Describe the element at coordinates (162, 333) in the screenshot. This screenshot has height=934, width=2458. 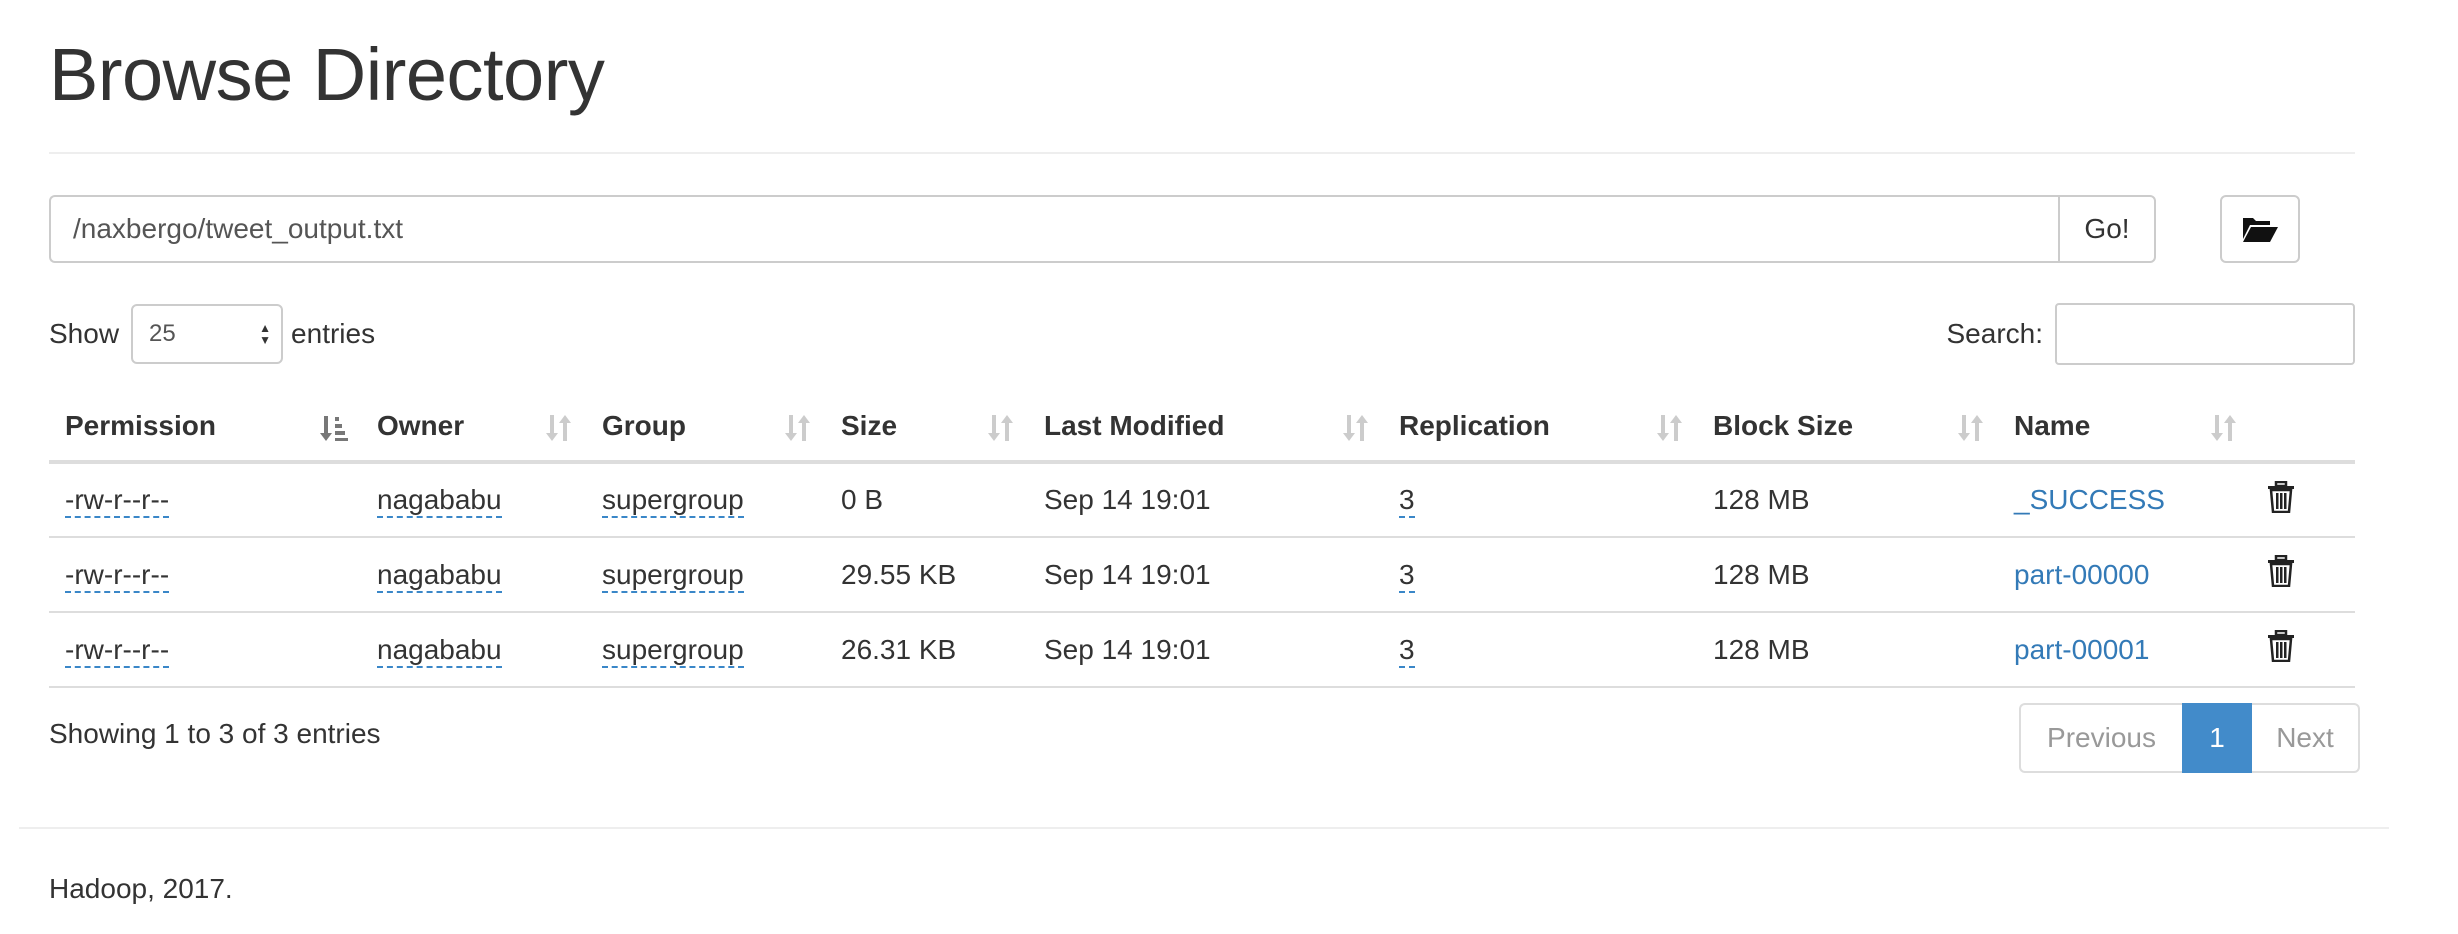
I see `page-length-value: 25` at that location.